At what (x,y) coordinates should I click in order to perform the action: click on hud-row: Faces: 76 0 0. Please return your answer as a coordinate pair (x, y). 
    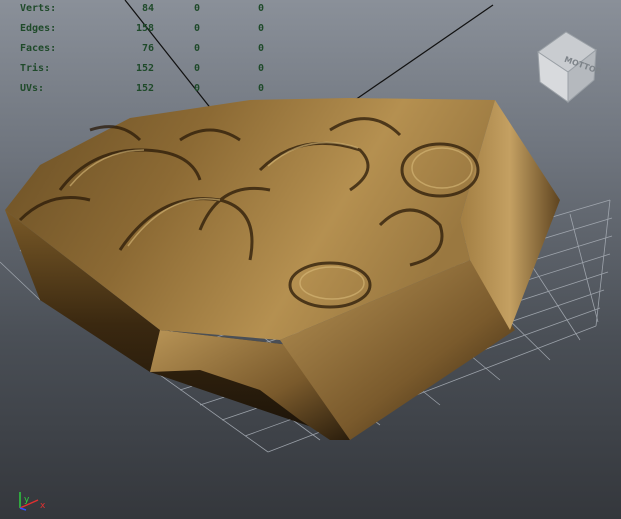
    Looking at the image, I should click on (150, 50).